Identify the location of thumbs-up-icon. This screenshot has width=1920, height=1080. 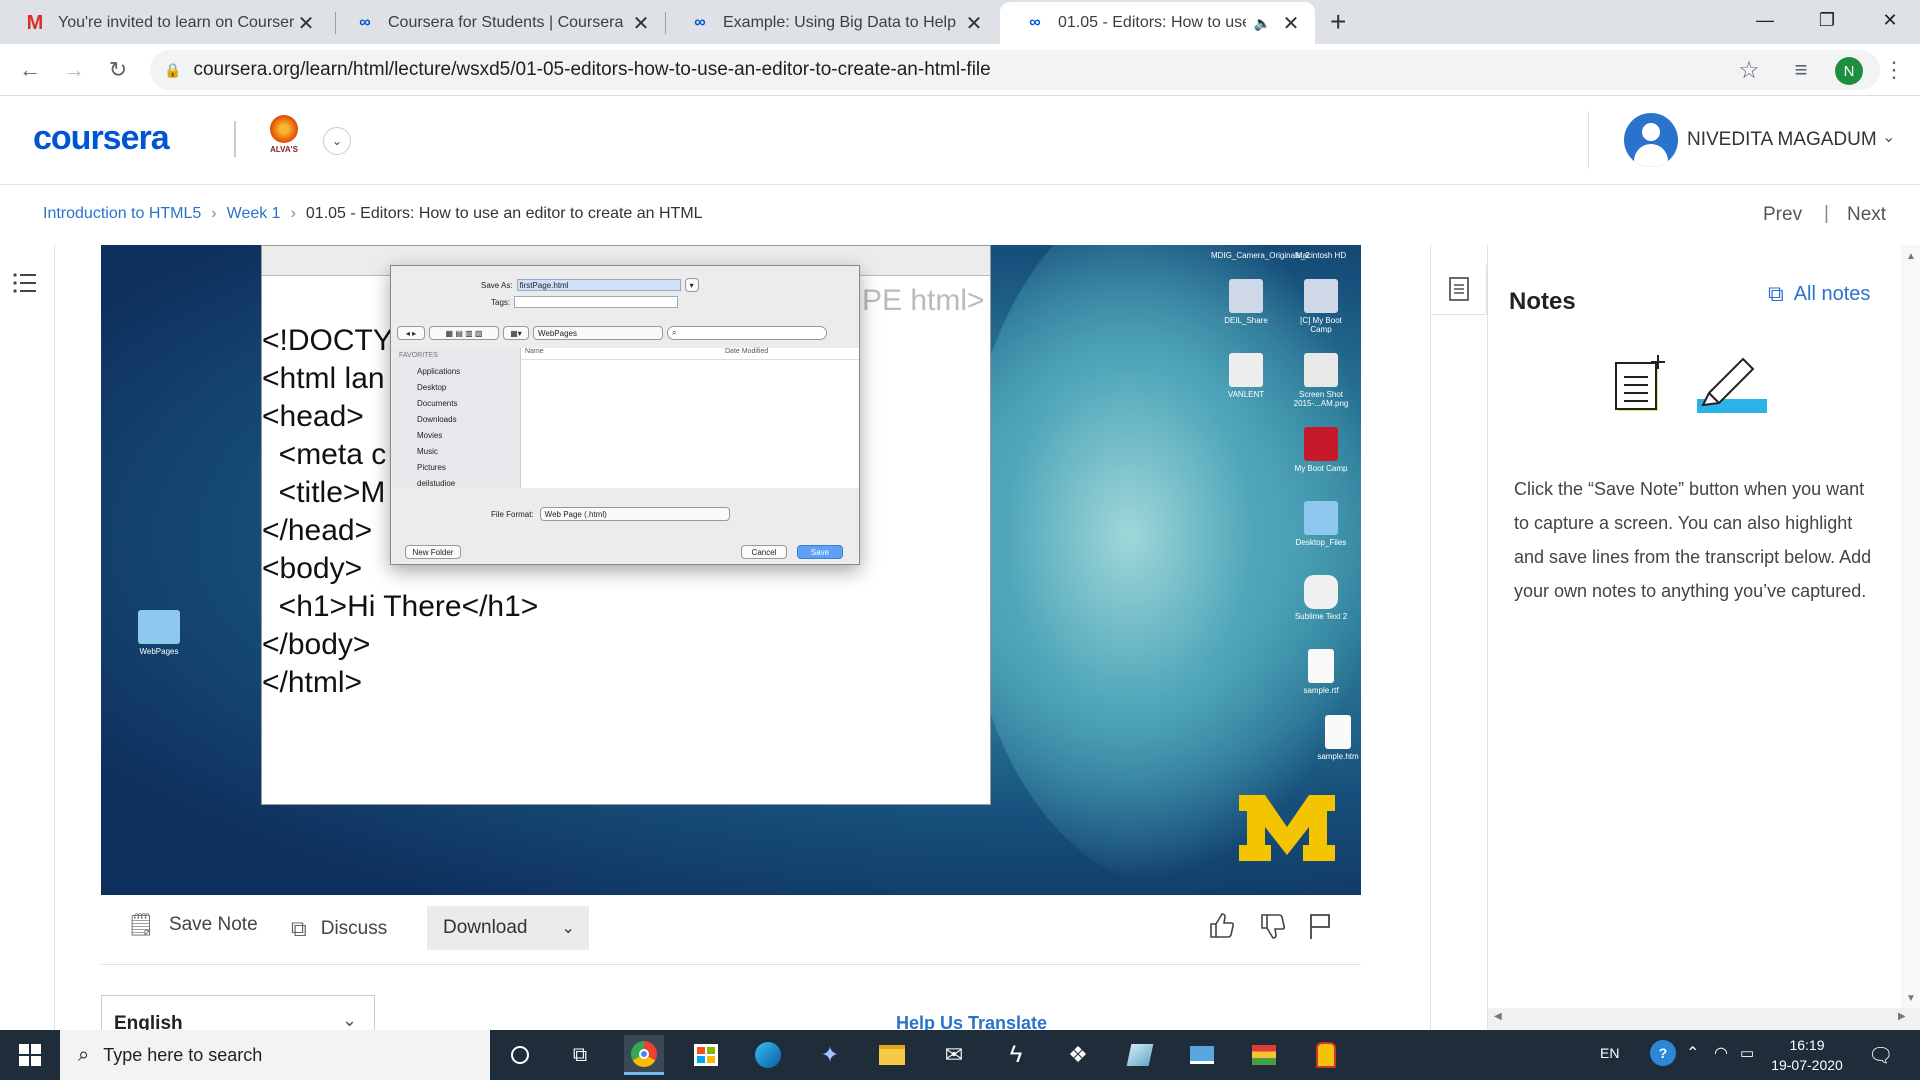
(1222, 926).